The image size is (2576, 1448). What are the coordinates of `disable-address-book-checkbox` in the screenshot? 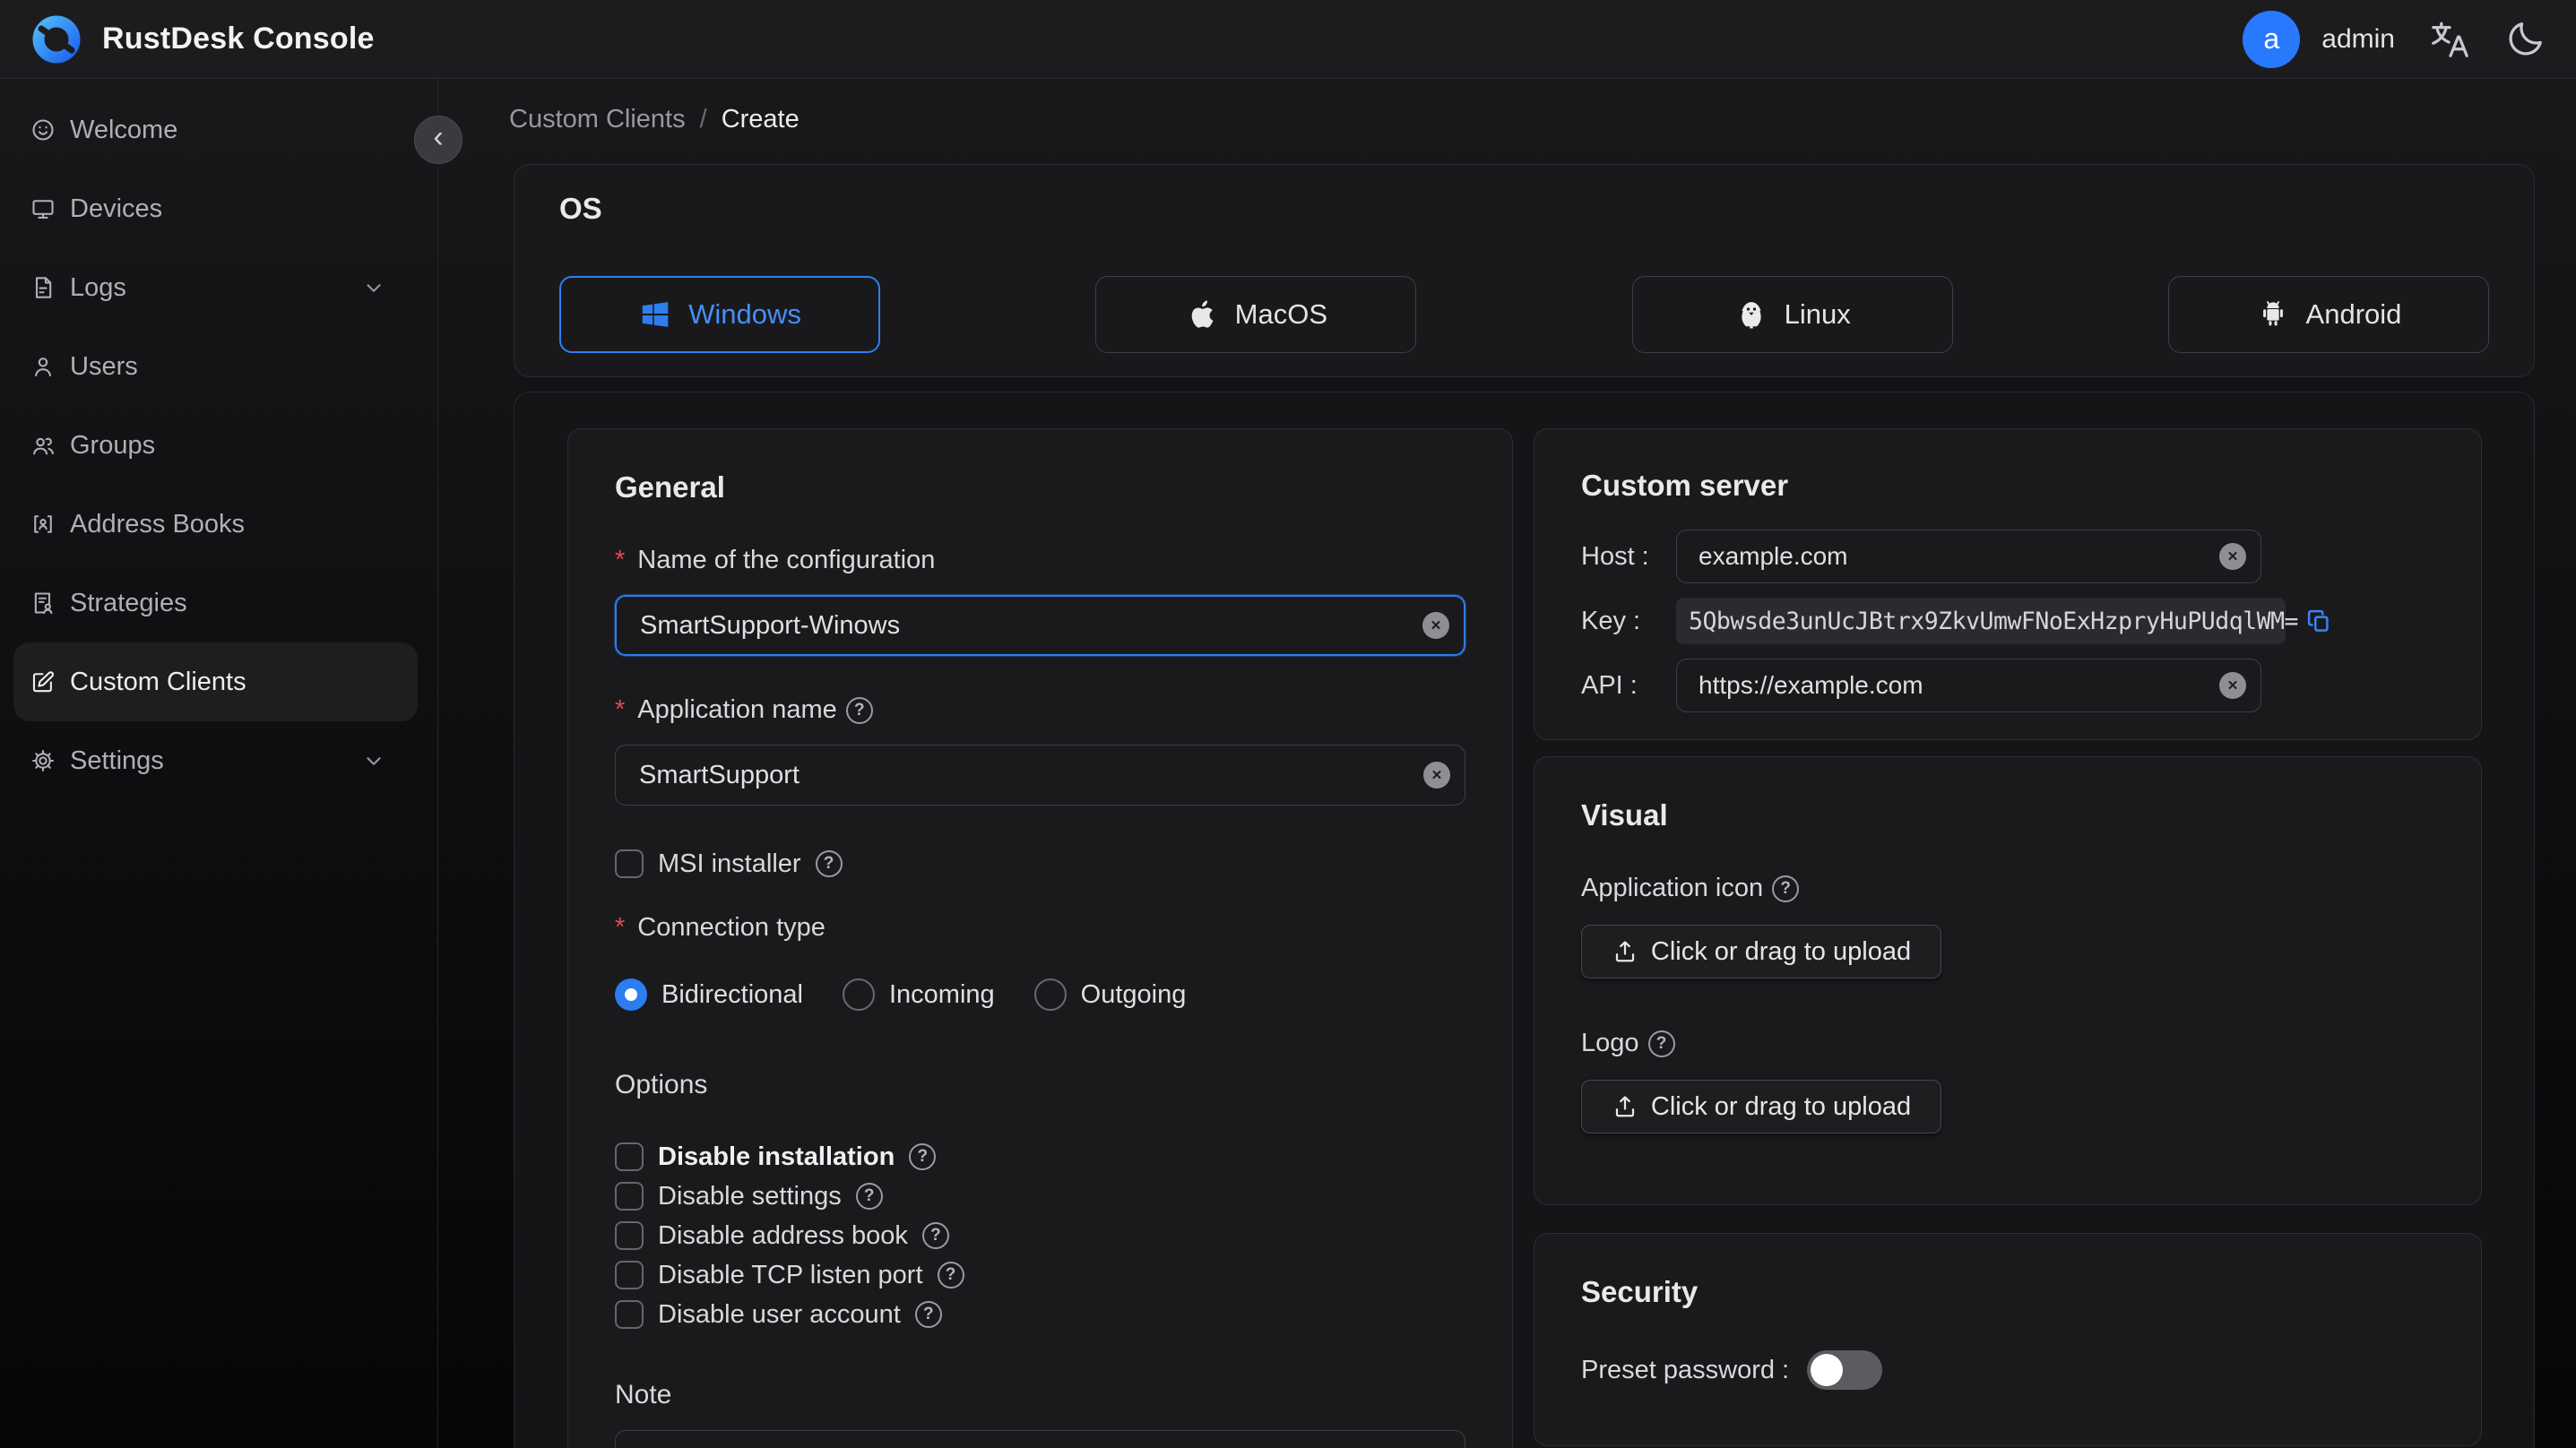 It's located at (629, 1235).